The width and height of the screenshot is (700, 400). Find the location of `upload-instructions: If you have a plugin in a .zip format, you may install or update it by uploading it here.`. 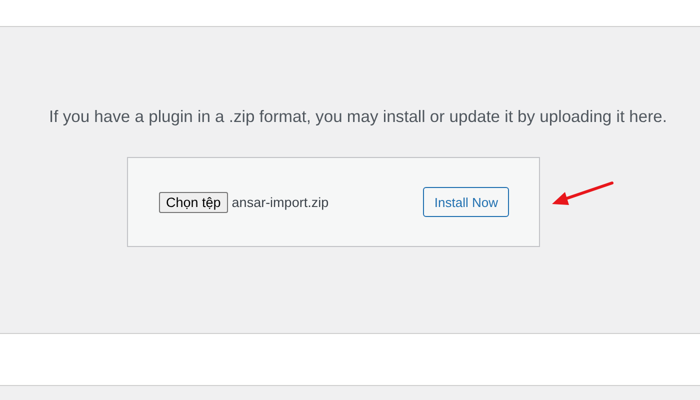

upload-instructions: If you have a plugin in a .zip format, you may install or update it by uploading it here. is located at coordinates (358, 117).